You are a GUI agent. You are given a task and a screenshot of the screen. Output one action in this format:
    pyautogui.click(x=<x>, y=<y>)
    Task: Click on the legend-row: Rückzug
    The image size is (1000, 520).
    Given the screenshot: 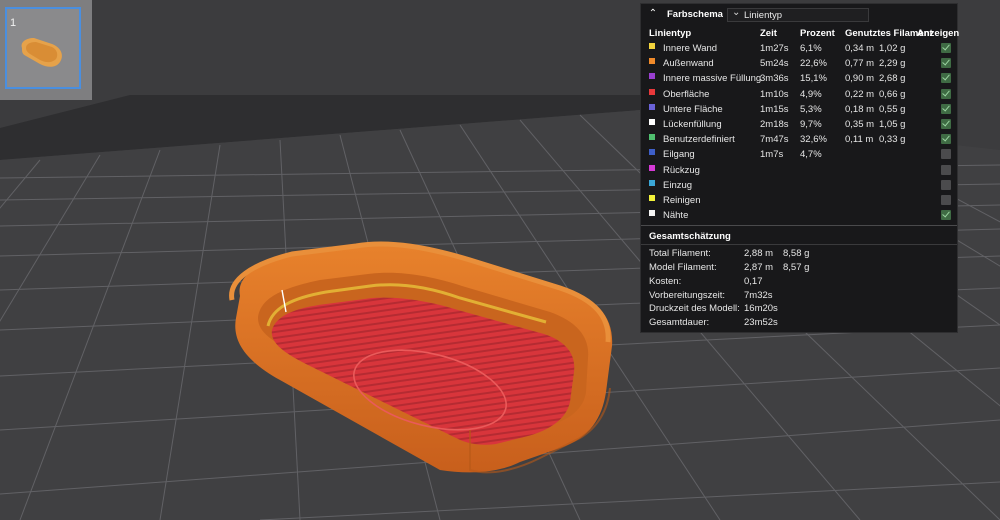 What is the action you would take?
    pyautogui.click(x=799, y=170)
    